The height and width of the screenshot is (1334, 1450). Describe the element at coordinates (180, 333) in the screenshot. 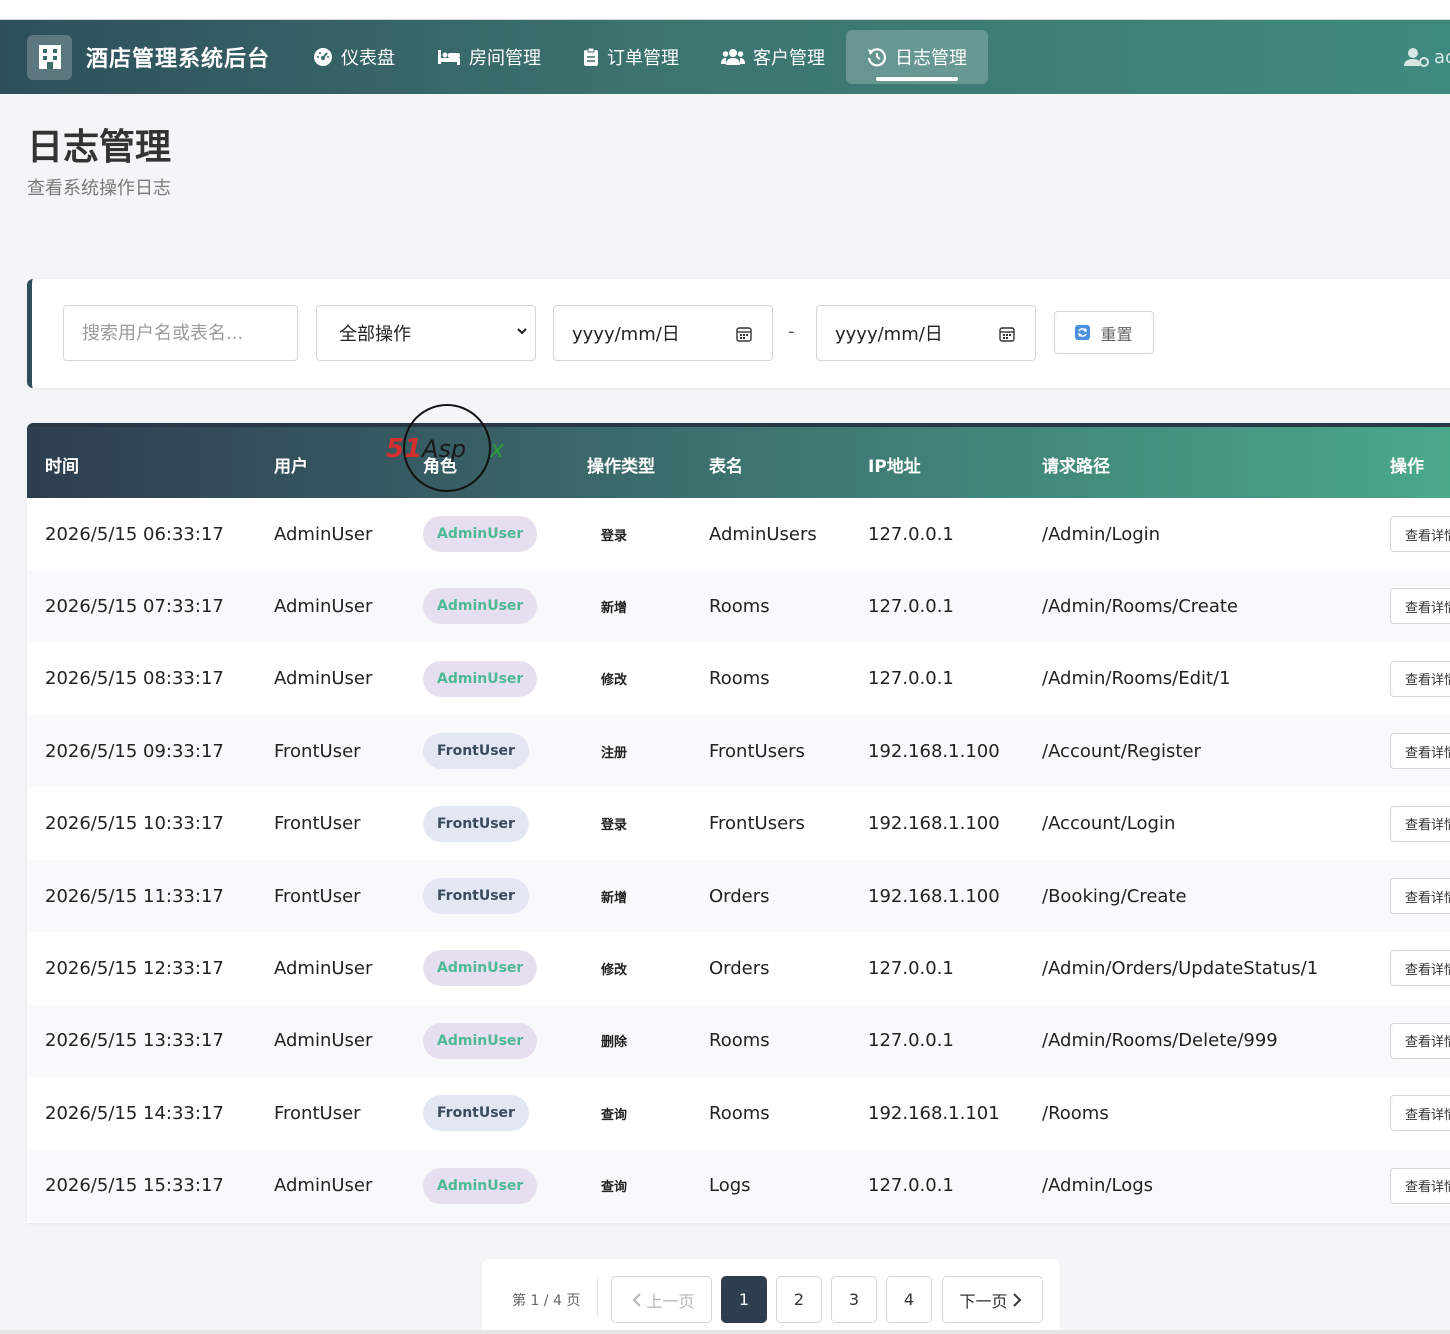

I see `search-input` at that location.